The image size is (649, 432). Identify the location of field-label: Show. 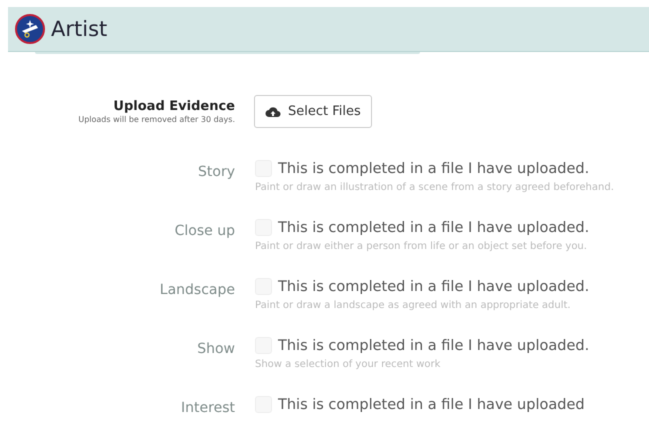
(215, 348).